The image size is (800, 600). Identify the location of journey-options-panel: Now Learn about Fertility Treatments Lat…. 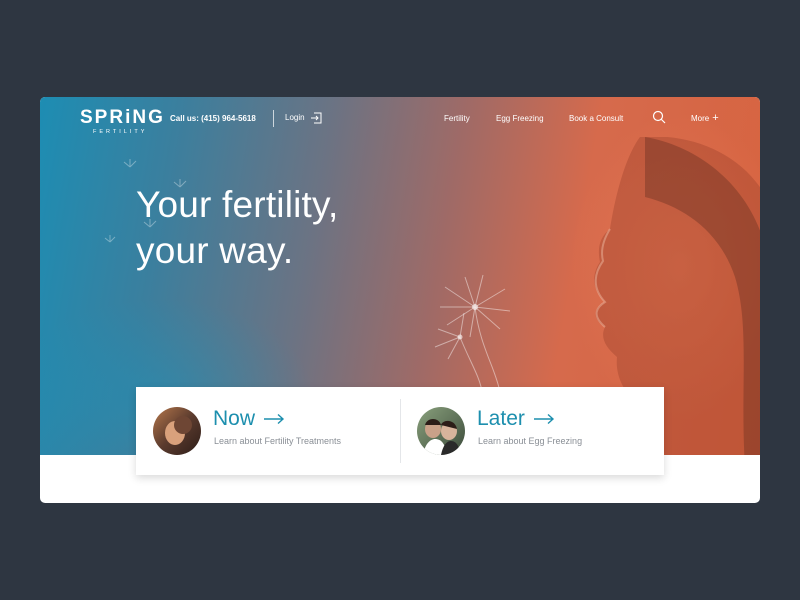
(400, 431).